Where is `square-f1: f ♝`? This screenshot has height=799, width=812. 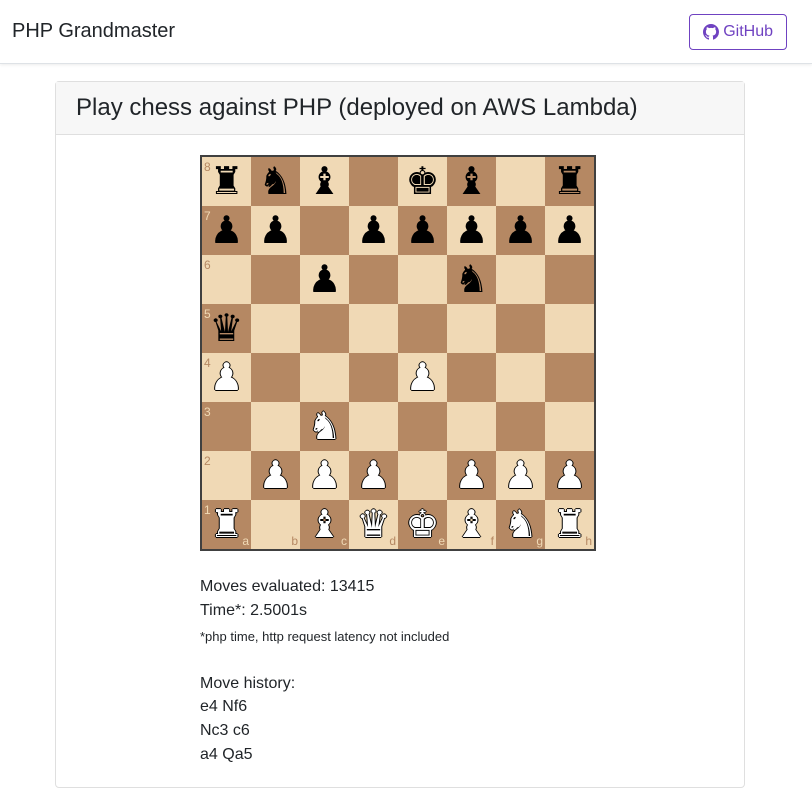 square-f1: f ♝ is located at coordinates (471, 524).